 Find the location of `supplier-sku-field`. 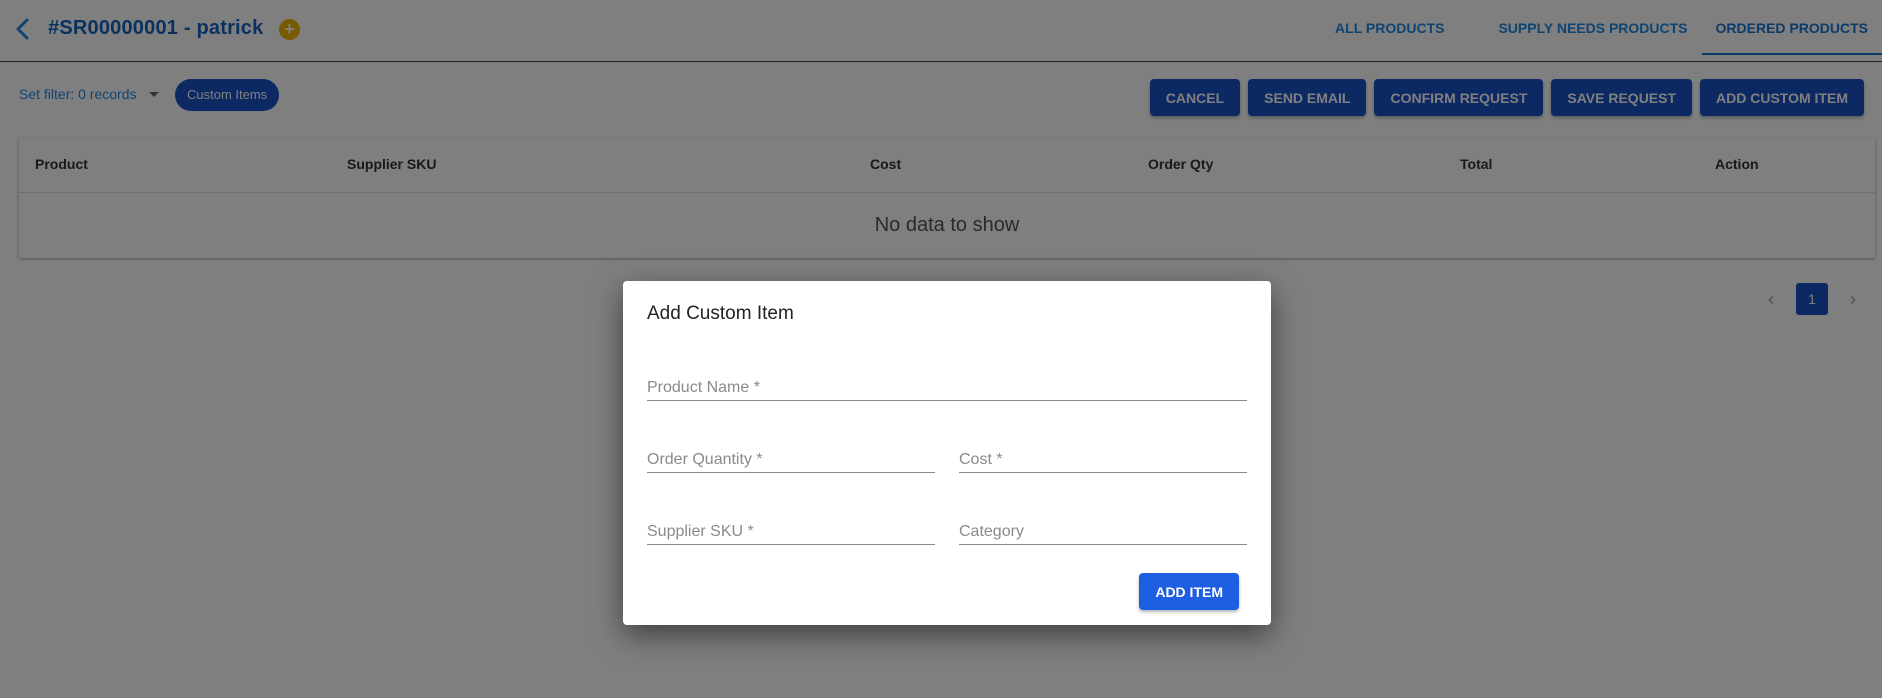

supplier-sku-field is located at coordinates (791, 528).